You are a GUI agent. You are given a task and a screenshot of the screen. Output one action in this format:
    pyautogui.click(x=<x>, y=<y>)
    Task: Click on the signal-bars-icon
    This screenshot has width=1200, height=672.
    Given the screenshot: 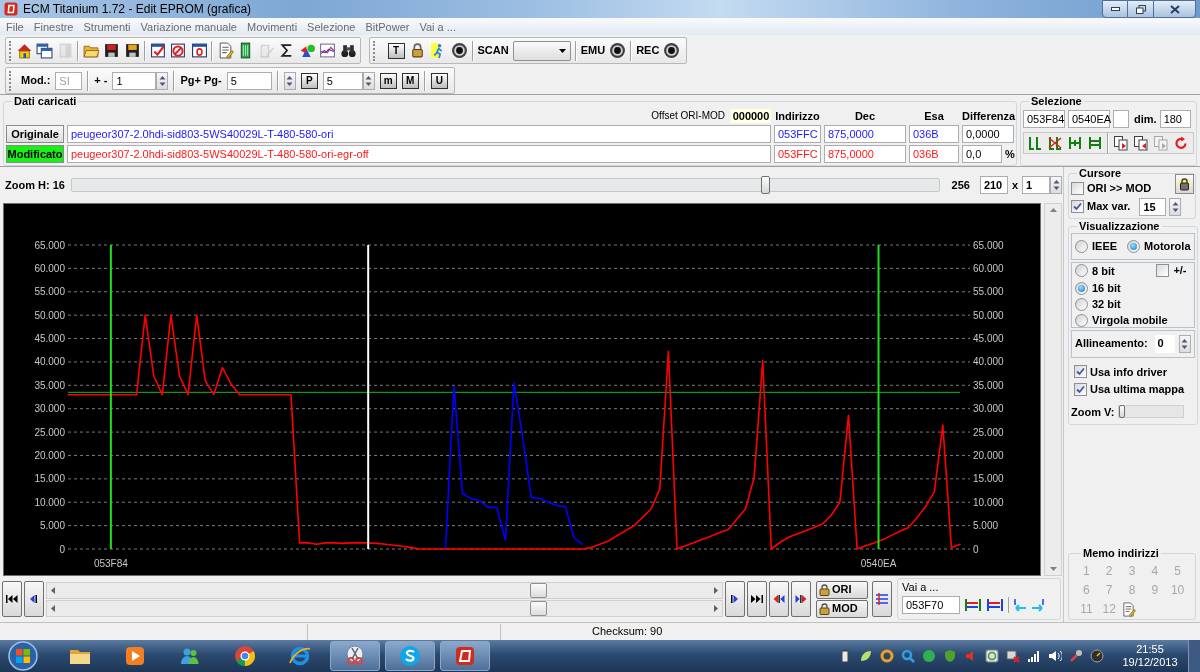 What is the action you would take?
    pyautogui.click(x=1034, y=656)
    